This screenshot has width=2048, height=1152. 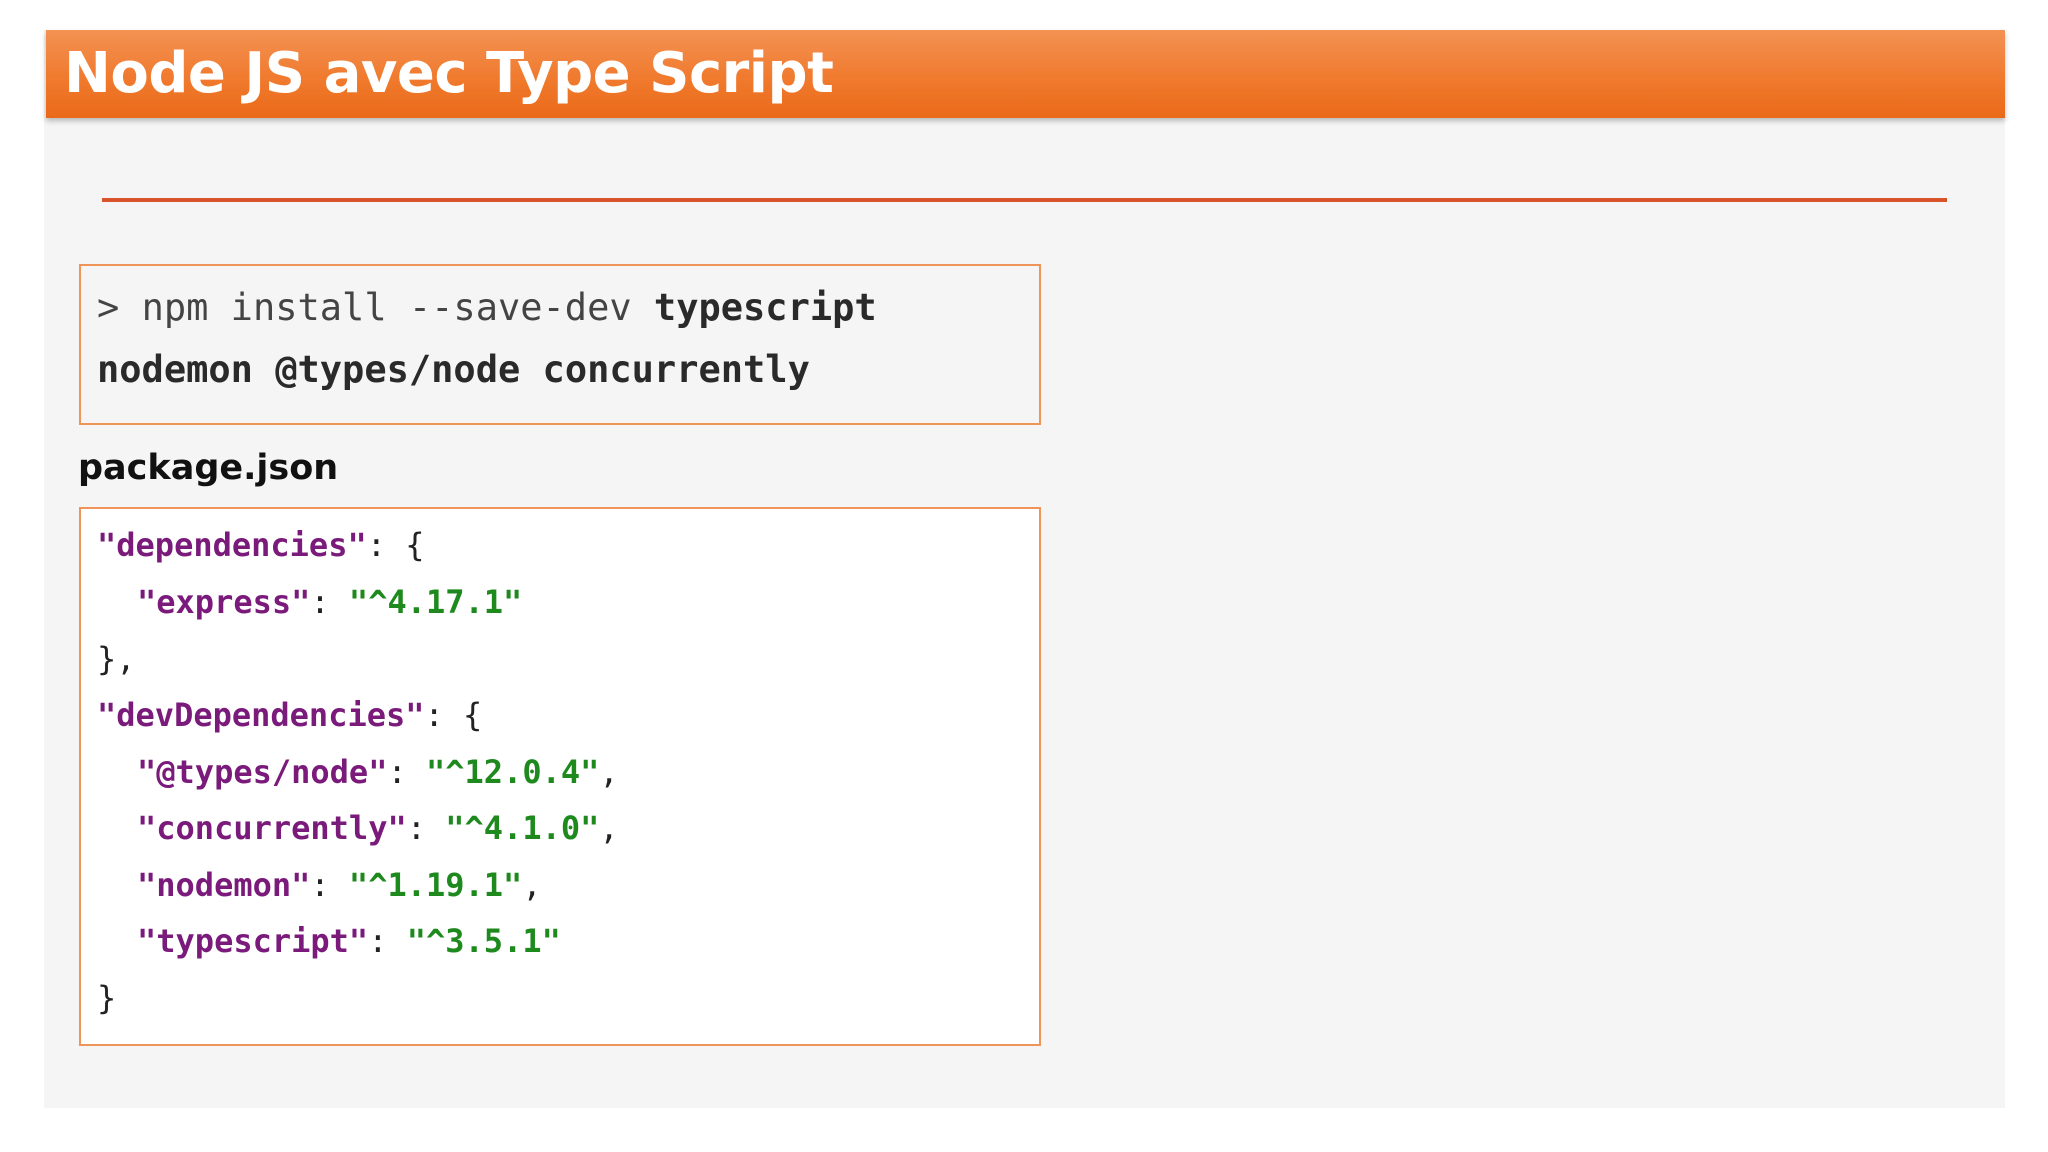 I want to click on code-line-concurrently: "concurrently": "^4.1.0",, so click(x=378, y=828).